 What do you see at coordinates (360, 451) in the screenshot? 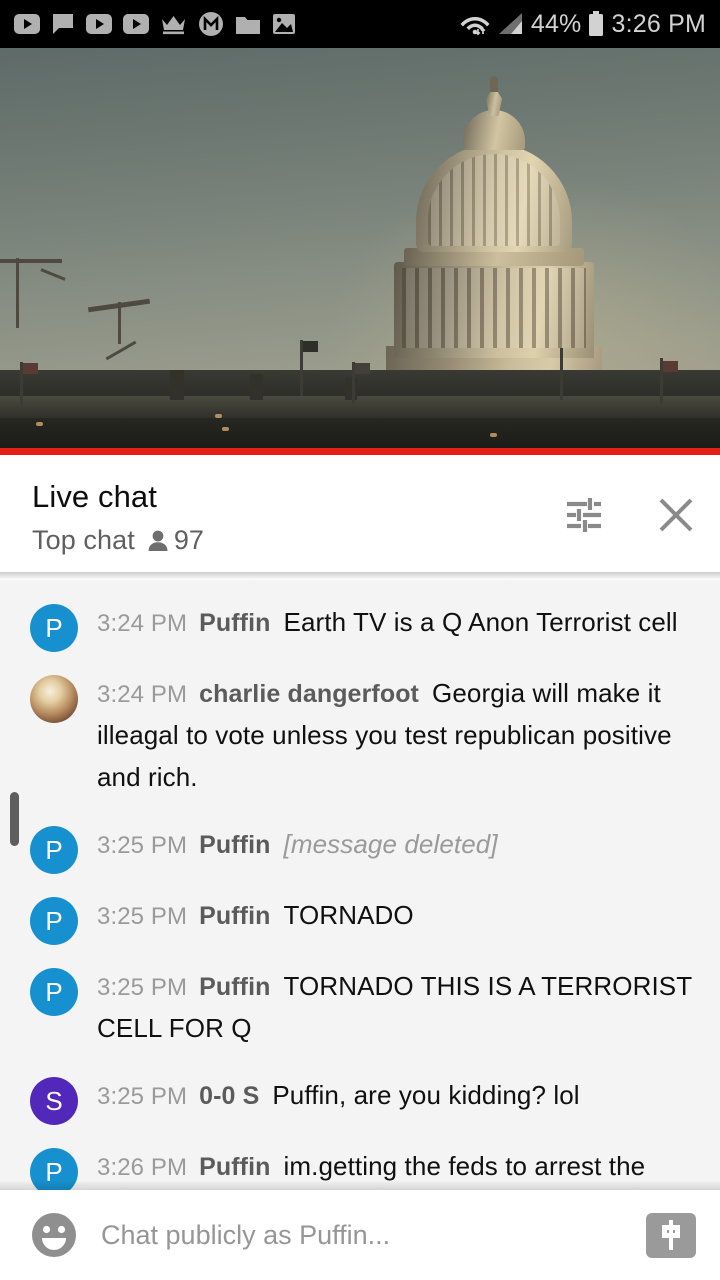
I see `video-progress-bar` at bounding box center [360, 451].